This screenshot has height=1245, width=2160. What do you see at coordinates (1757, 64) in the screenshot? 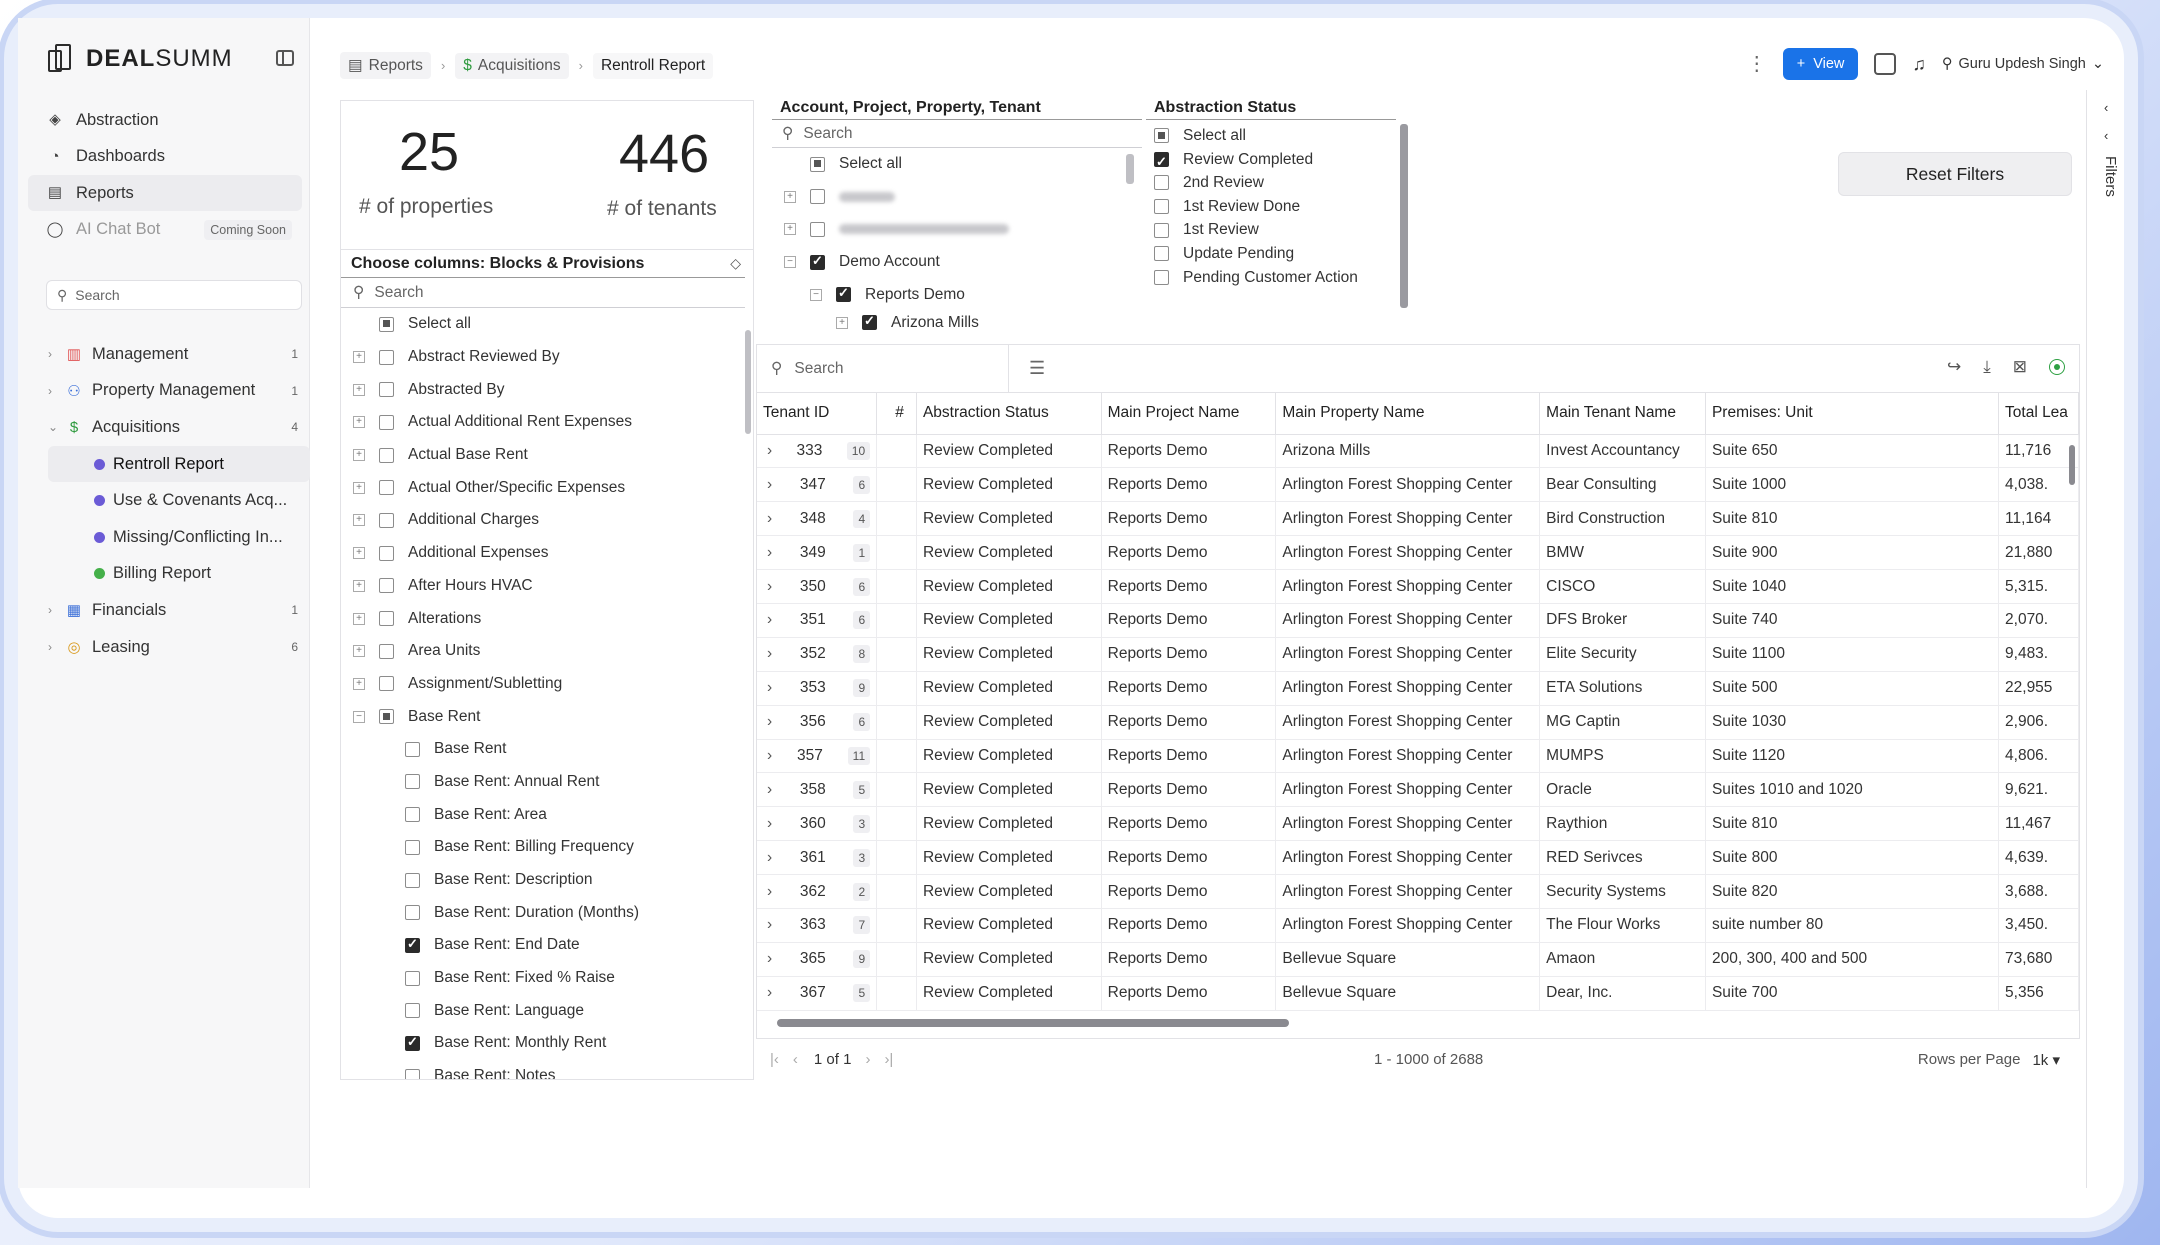
I see `more-vertical-icon: ⋮` at bounding box center [1757, 64].